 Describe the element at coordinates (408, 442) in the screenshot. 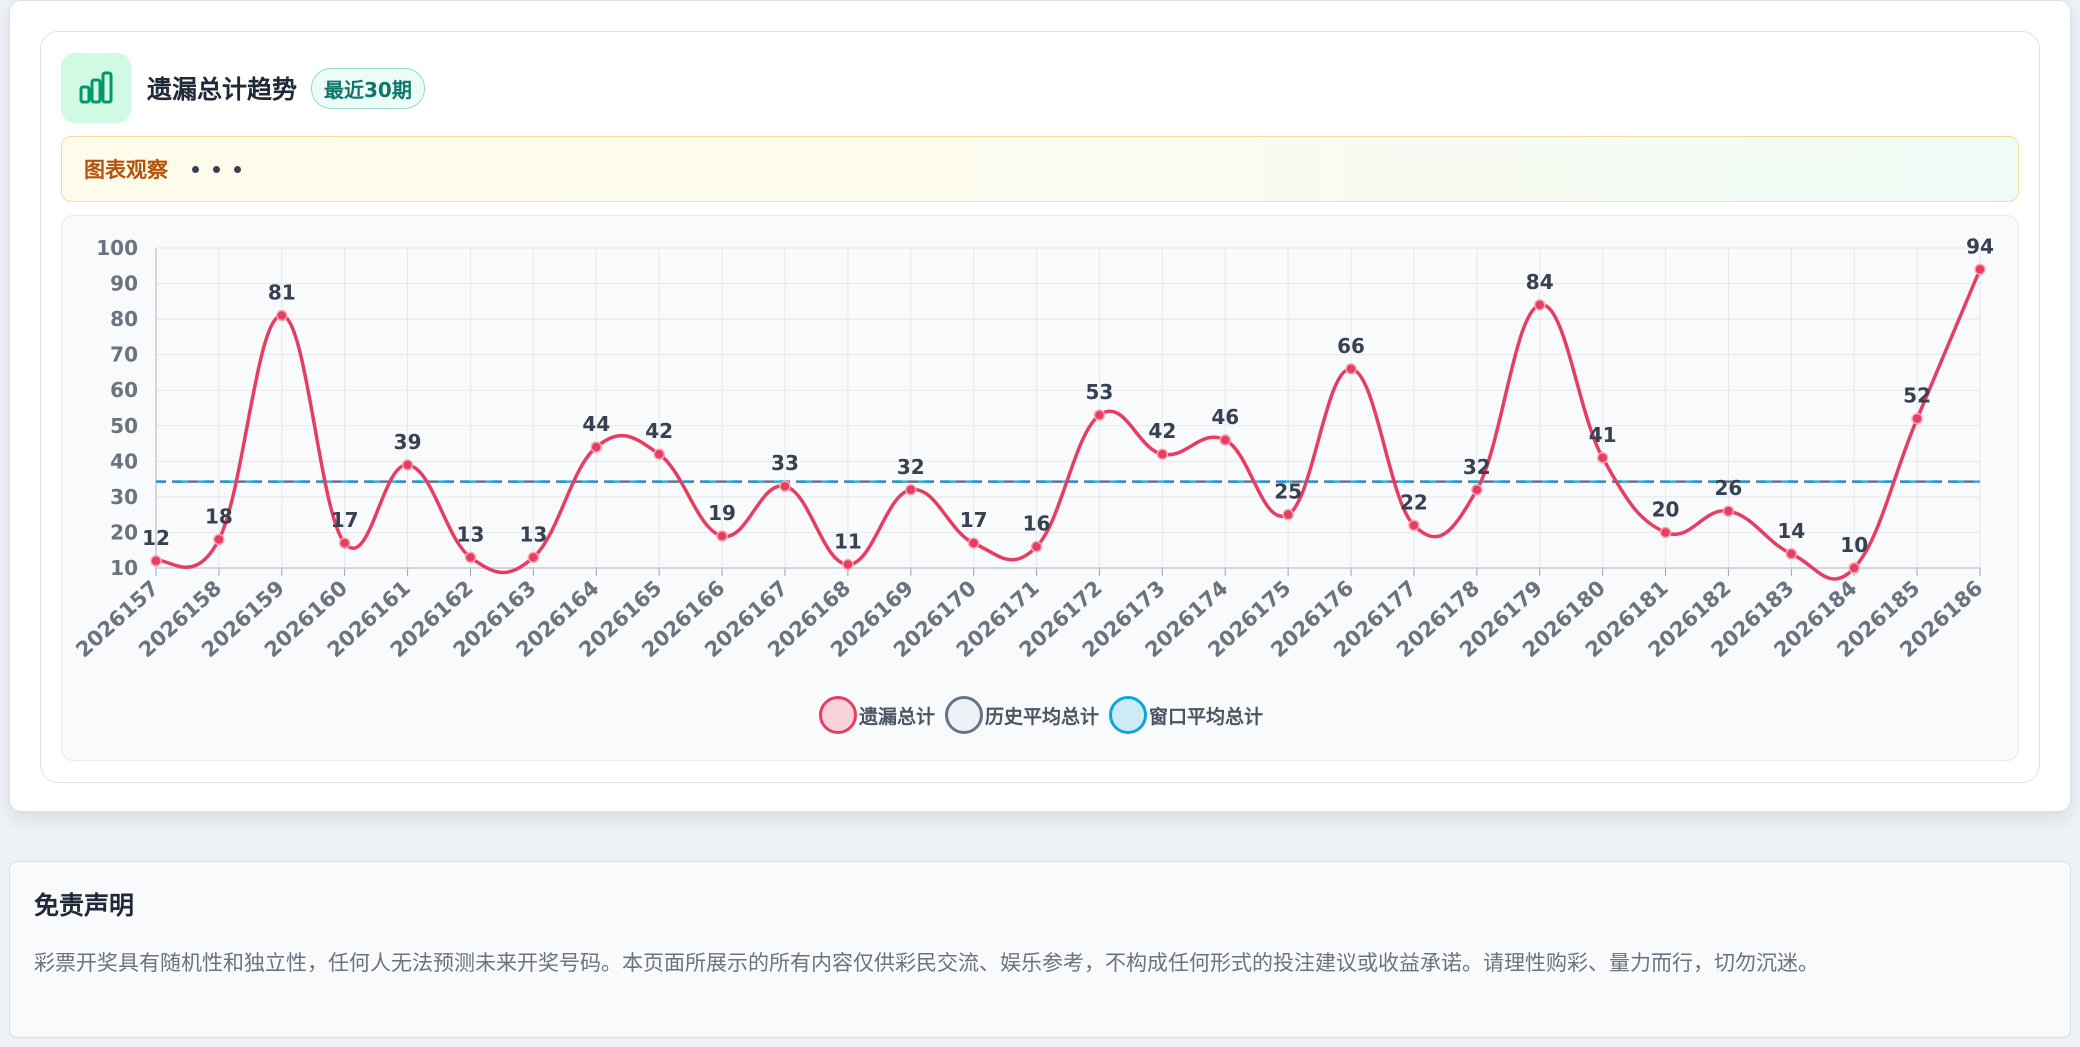

I see `data-label: 39` at that location.